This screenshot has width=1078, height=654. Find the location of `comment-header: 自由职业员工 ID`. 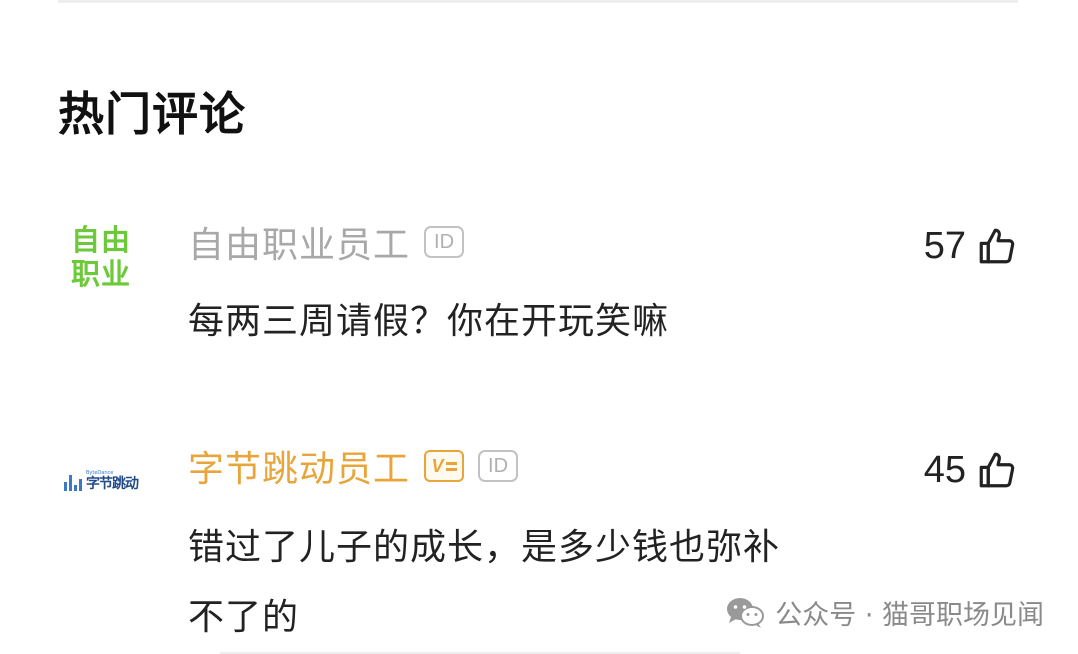

comment-header: 自由职业员工 ID is located at coordinates (326, 242).